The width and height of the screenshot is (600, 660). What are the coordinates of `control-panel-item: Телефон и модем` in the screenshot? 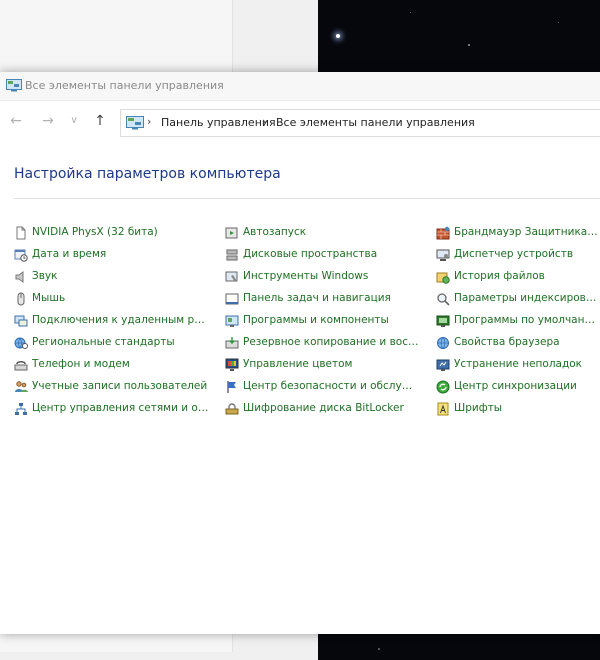 It's located at (112, 365).